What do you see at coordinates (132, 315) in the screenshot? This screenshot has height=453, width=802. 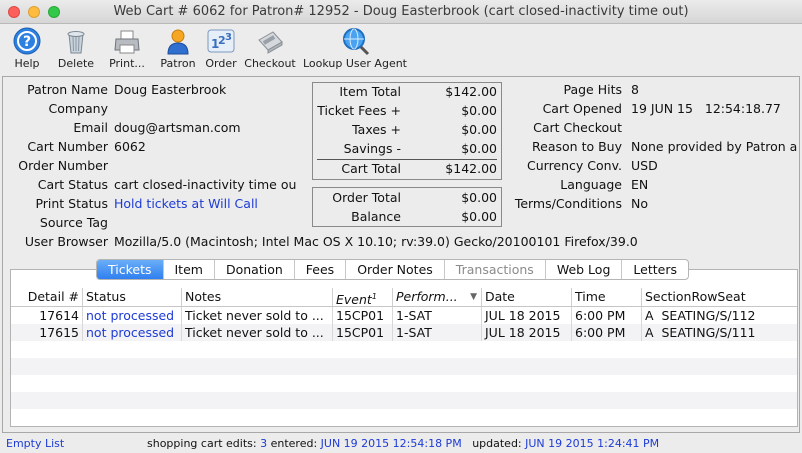 I see `row-status: not processed` at bounding box center [132, 315].